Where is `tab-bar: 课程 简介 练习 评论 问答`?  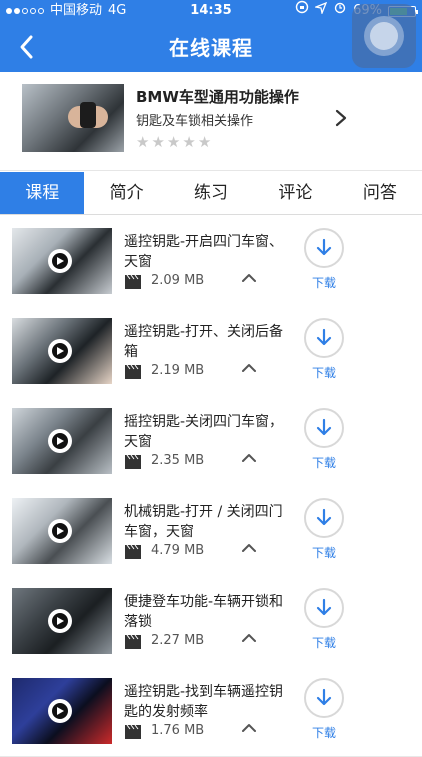
tab-bar: 课程 简介 练习 评论 问答 is located at coordinates (211, 193).